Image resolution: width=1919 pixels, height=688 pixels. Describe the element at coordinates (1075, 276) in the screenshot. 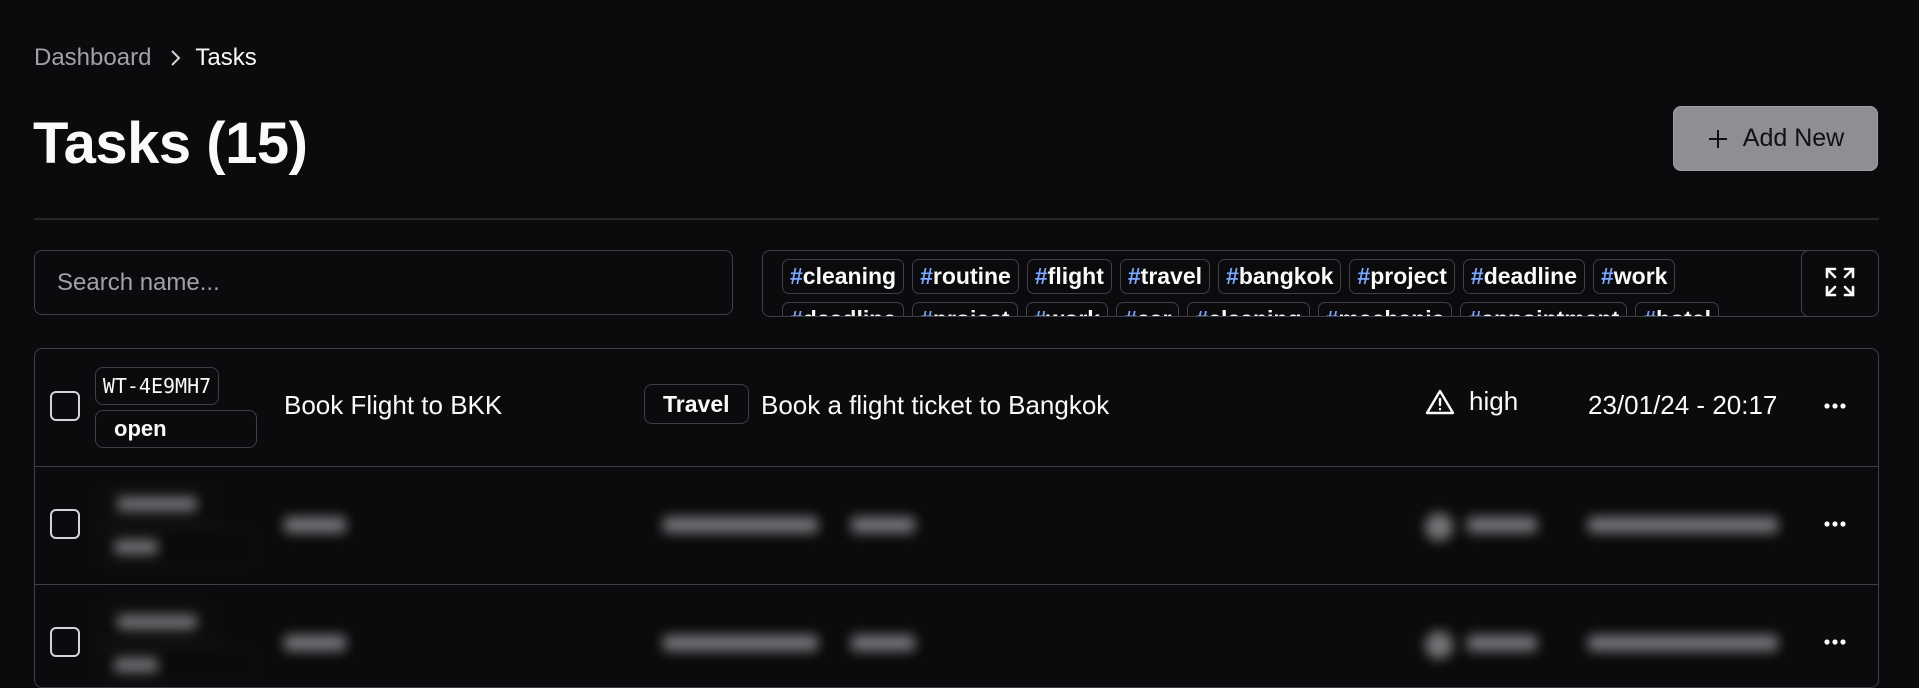

I see `tag-label: flight` at that location.